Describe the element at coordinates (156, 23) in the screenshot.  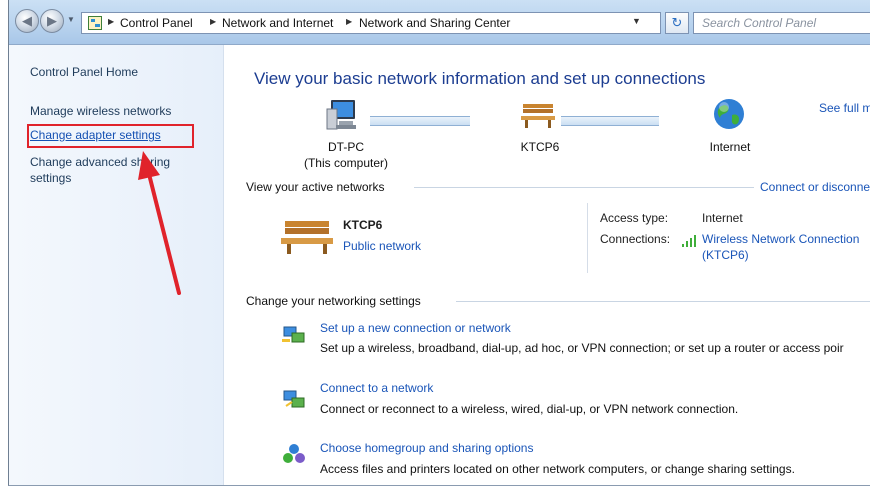
I see `breadcrumb-control-panel: Control Panel` at that location.